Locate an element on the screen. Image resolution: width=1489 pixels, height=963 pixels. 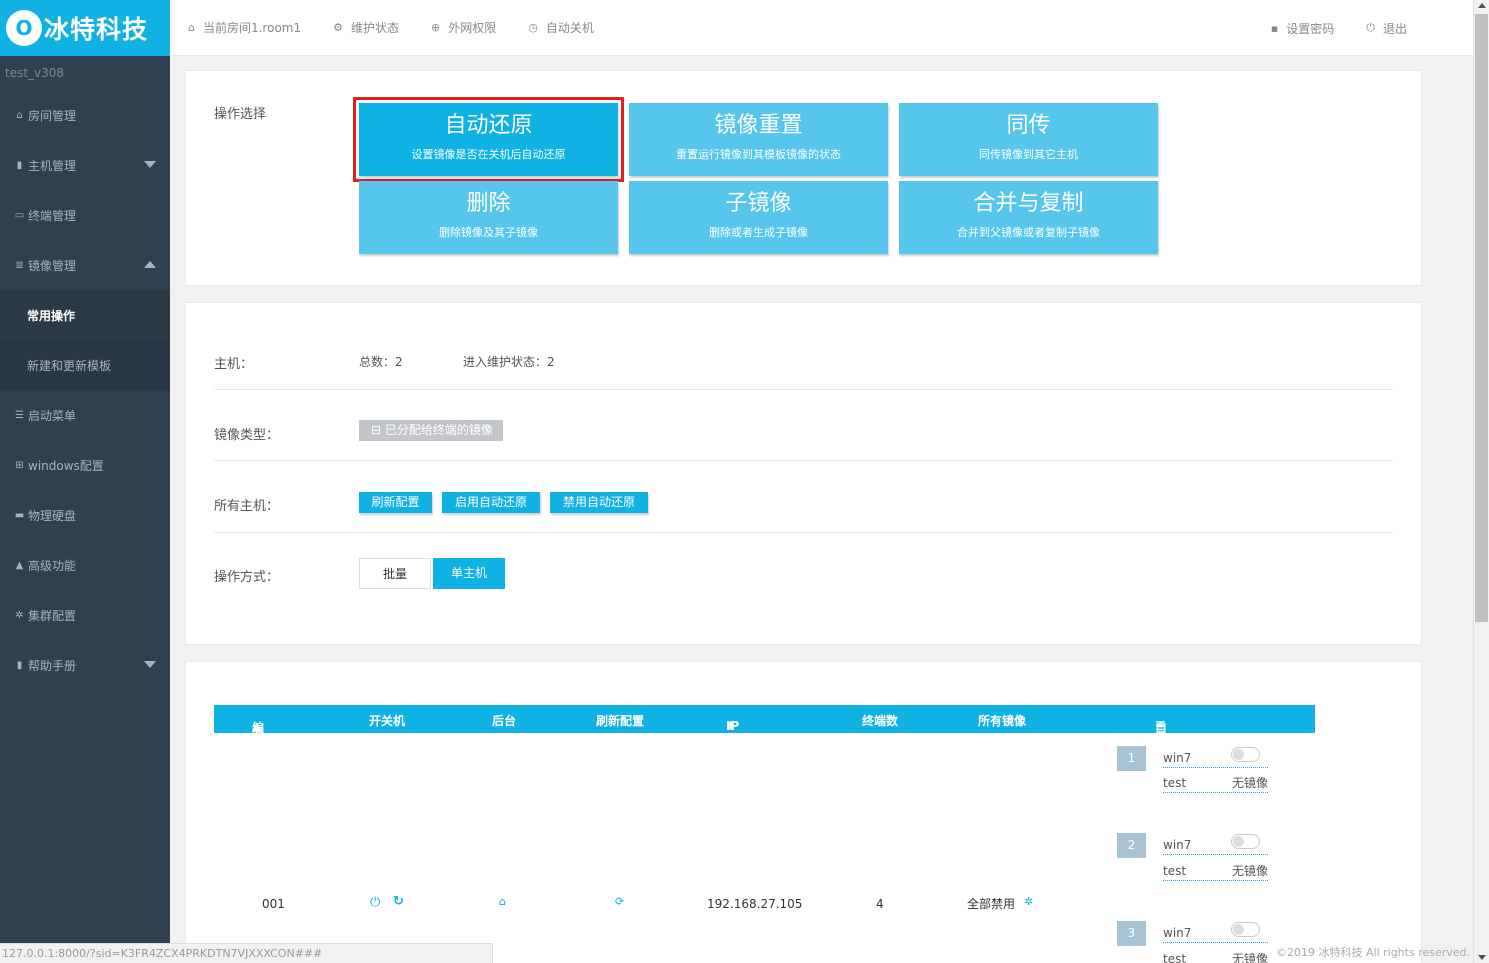
ops-label: 操作选择 is located at coordinates (240, 114).